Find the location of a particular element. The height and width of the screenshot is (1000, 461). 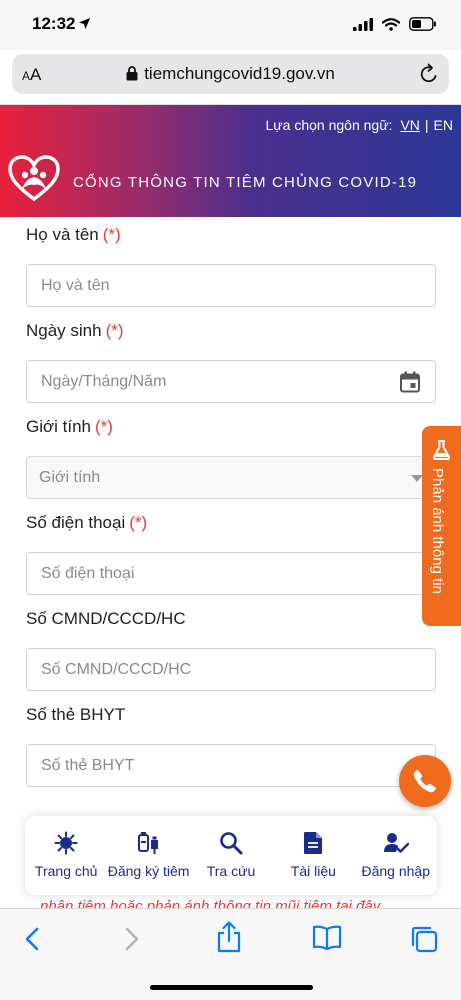

gender-select: Giới tính is located at coordinates (231, 477).